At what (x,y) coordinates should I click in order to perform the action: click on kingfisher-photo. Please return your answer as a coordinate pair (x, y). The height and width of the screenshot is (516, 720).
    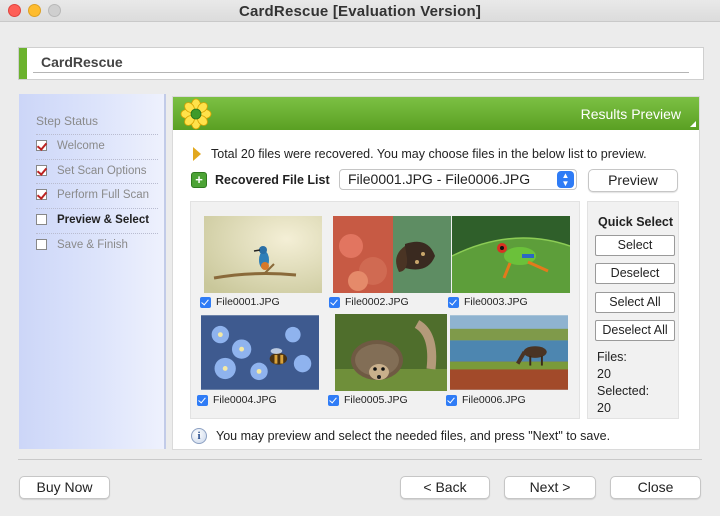
    Looking at the image, I should click on (263, 254).